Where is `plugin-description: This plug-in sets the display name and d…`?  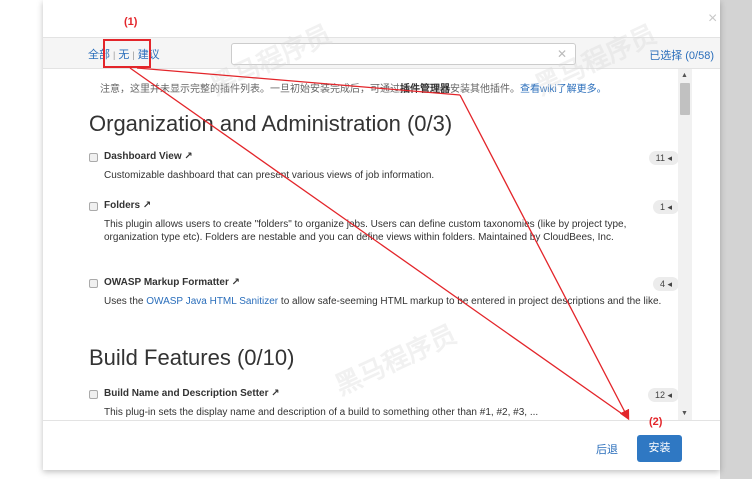
plugin-description: This plug-in sets the display name and d… is located at coordinates (321, 412).